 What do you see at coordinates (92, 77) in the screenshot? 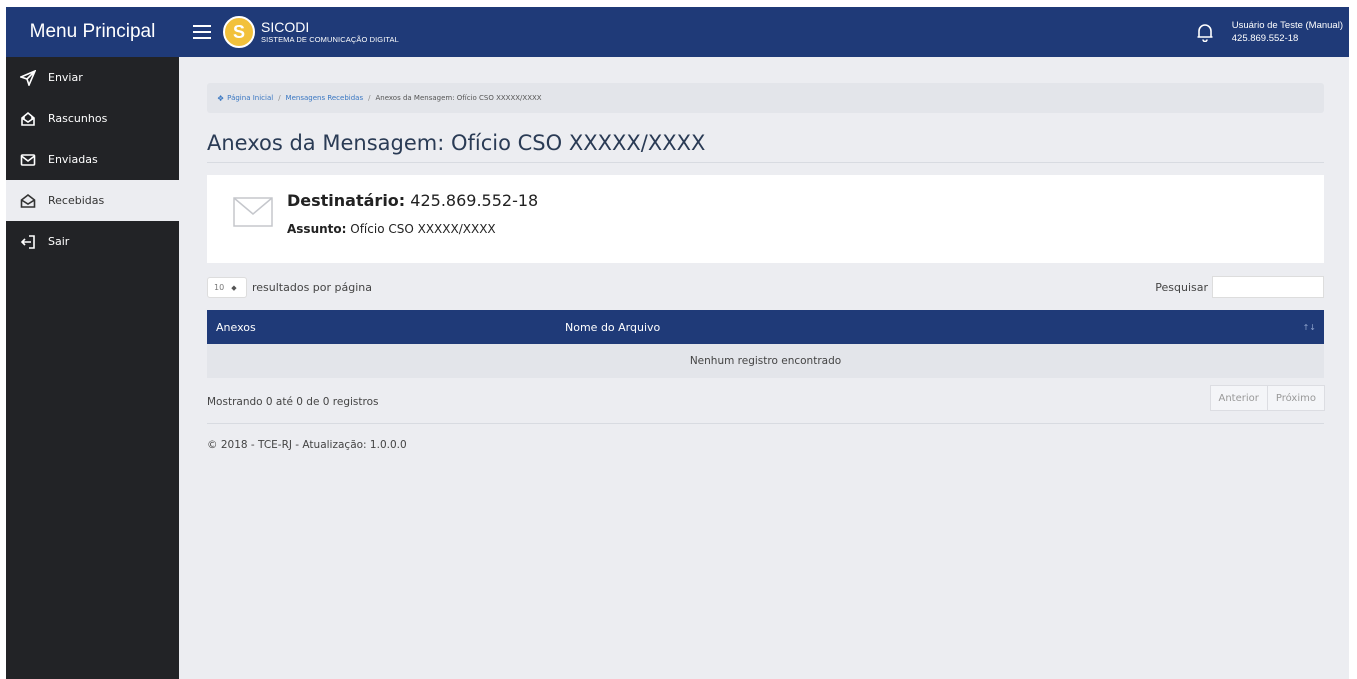
I see `sidebar-item-enviar: Enviar` at bounding box center [92, 77].